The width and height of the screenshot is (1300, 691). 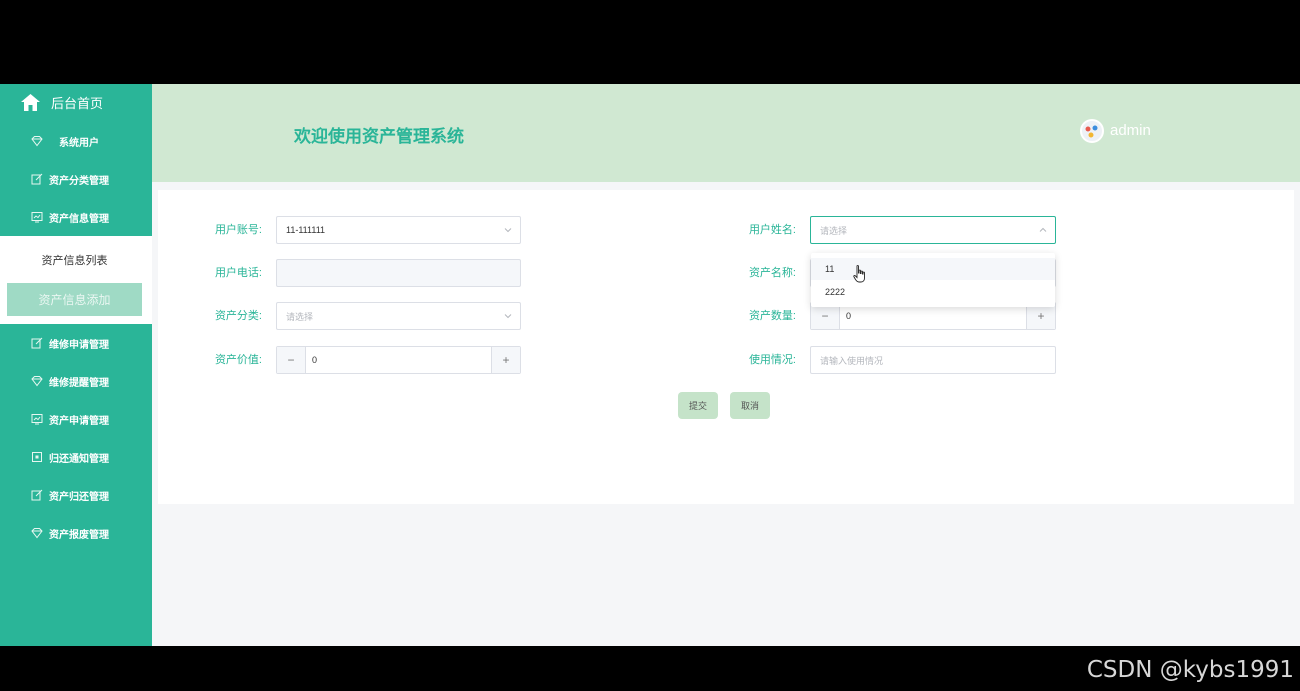 What do you see at coordinates (750, 405) in the screenshot?
I see `cancel-button: 取消` at bounding box center [750, 405].